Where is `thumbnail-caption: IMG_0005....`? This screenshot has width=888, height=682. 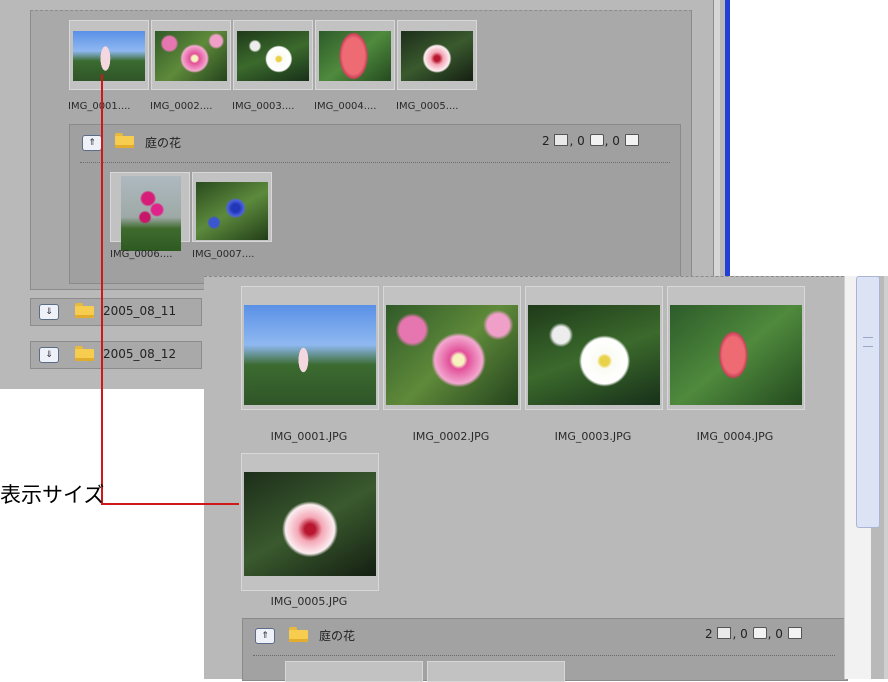
thumbnail-caption: IMG_0005.... is located at coordinates (427, 106).